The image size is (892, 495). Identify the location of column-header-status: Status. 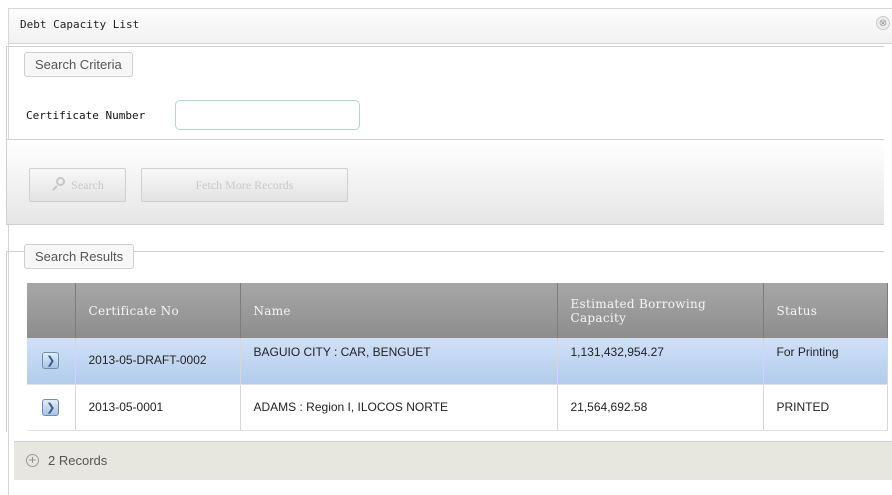
(825, 310).